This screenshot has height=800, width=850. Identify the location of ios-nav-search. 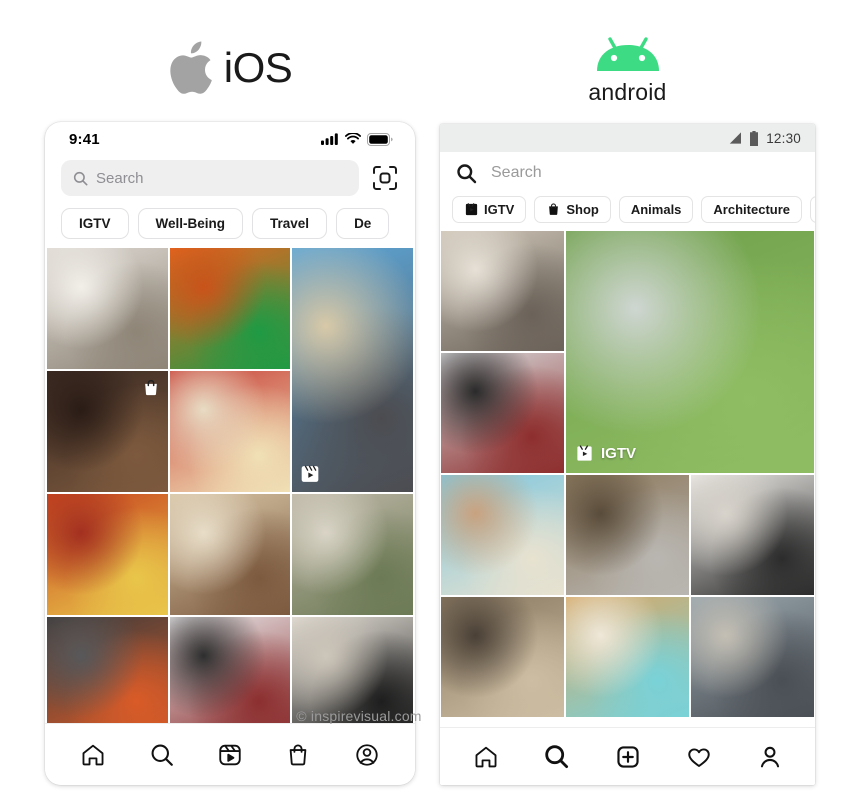
(162, 755).